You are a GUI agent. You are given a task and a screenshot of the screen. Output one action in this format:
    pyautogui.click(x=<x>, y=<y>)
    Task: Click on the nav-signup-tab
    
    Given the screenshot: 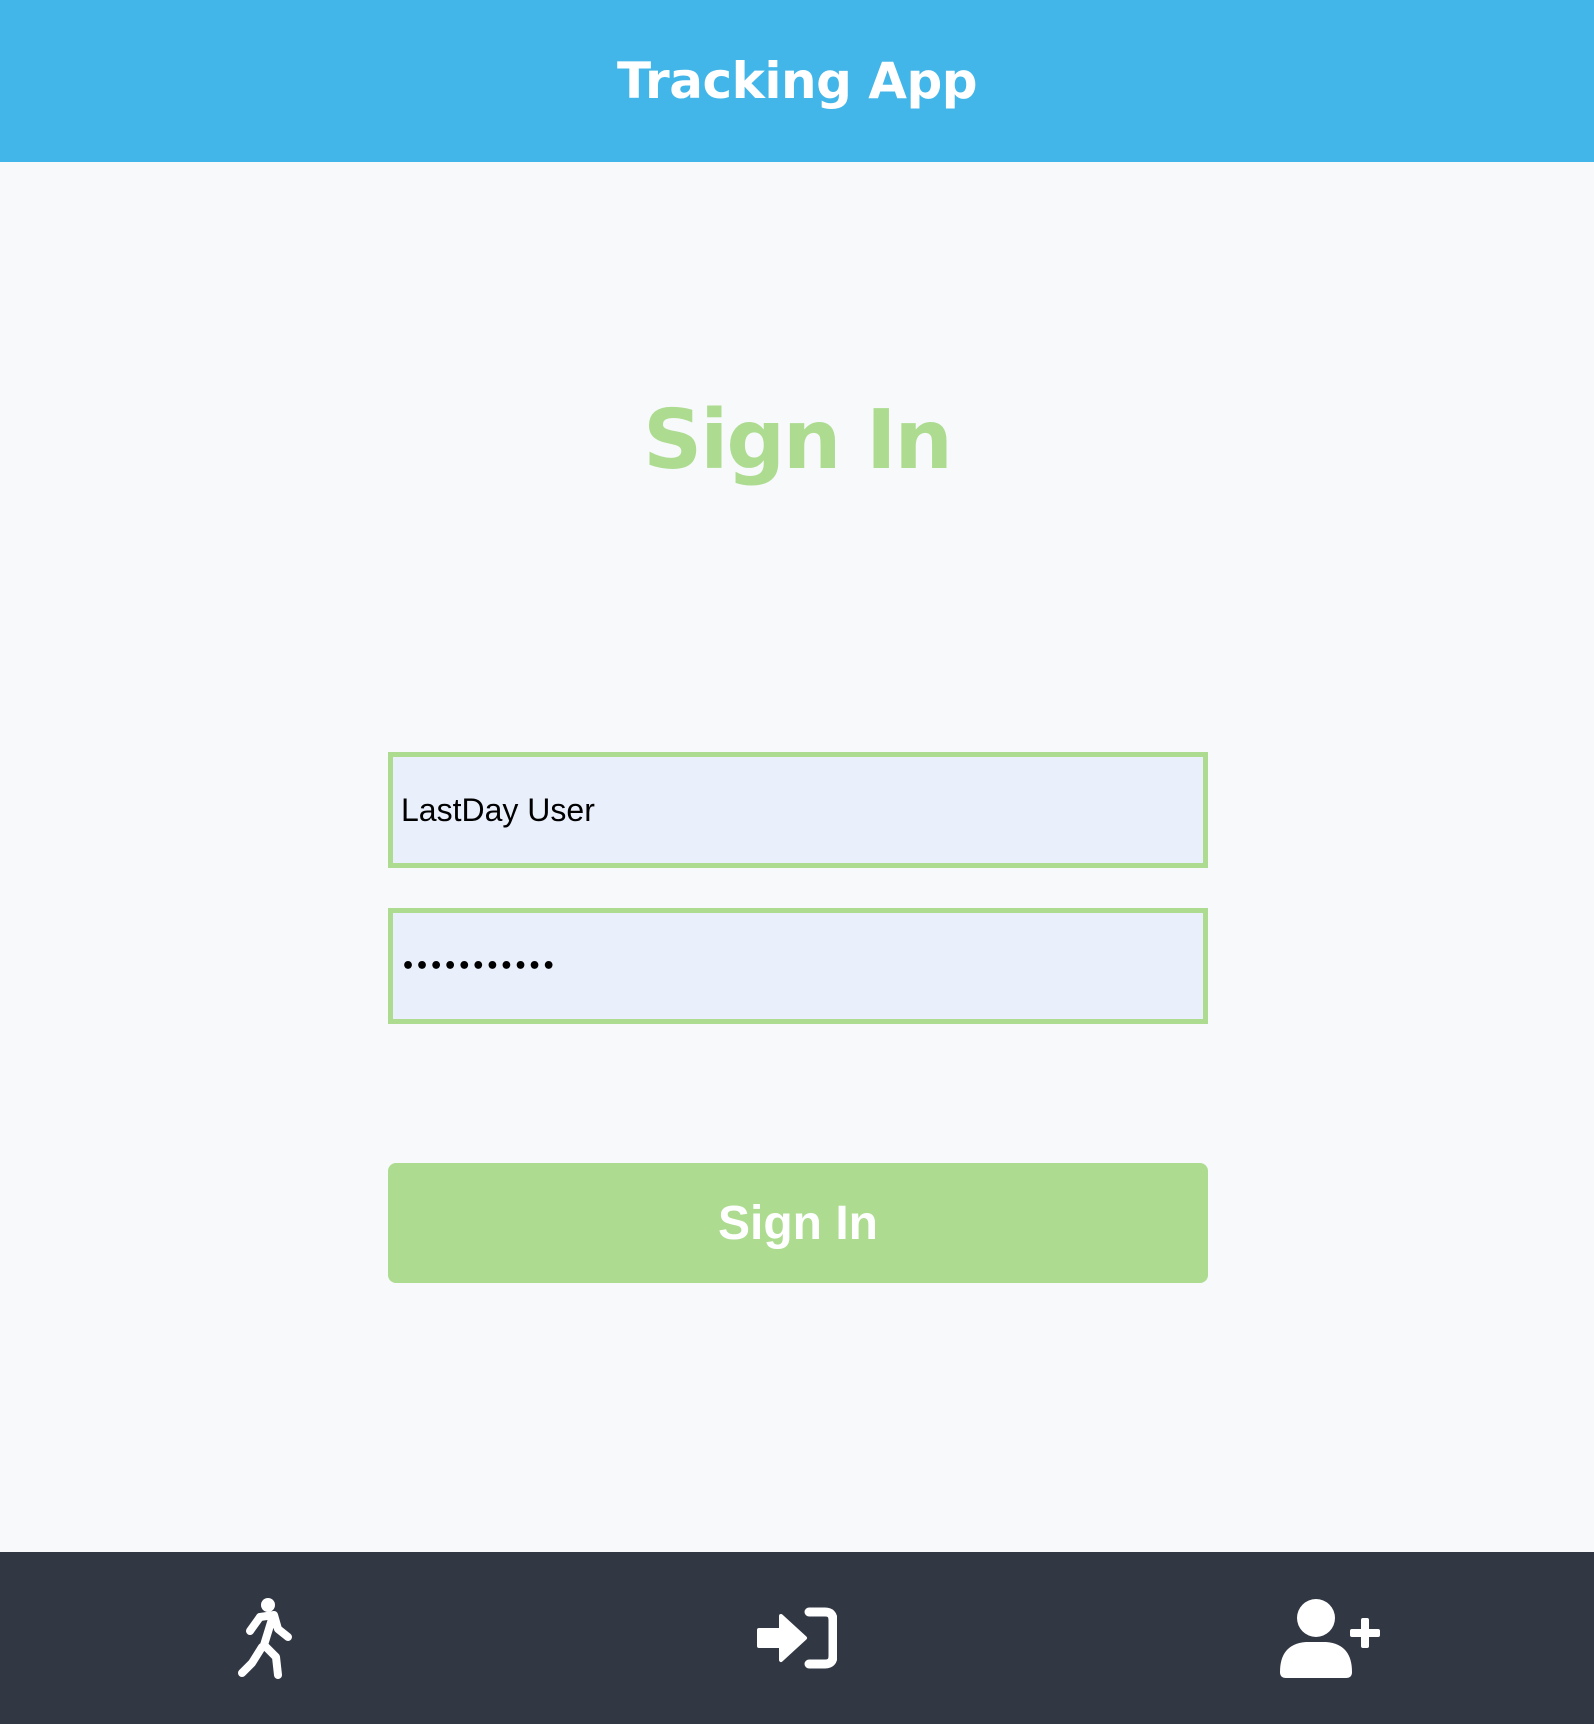 What is the action you would take?
    pyautogui.click(x=1330, y=1638)
    